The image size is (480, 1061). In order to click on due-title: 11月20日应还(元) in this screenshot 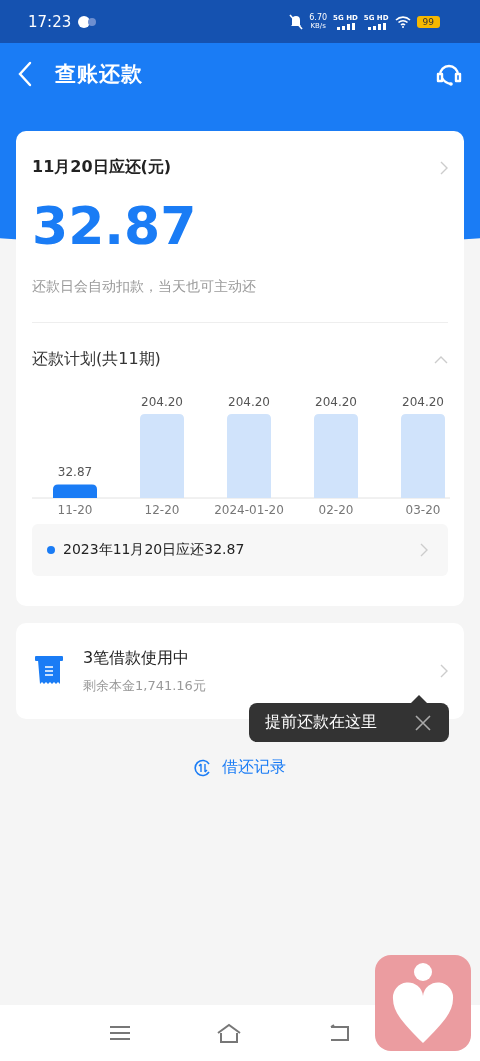, I will do `click(102, 167)`.